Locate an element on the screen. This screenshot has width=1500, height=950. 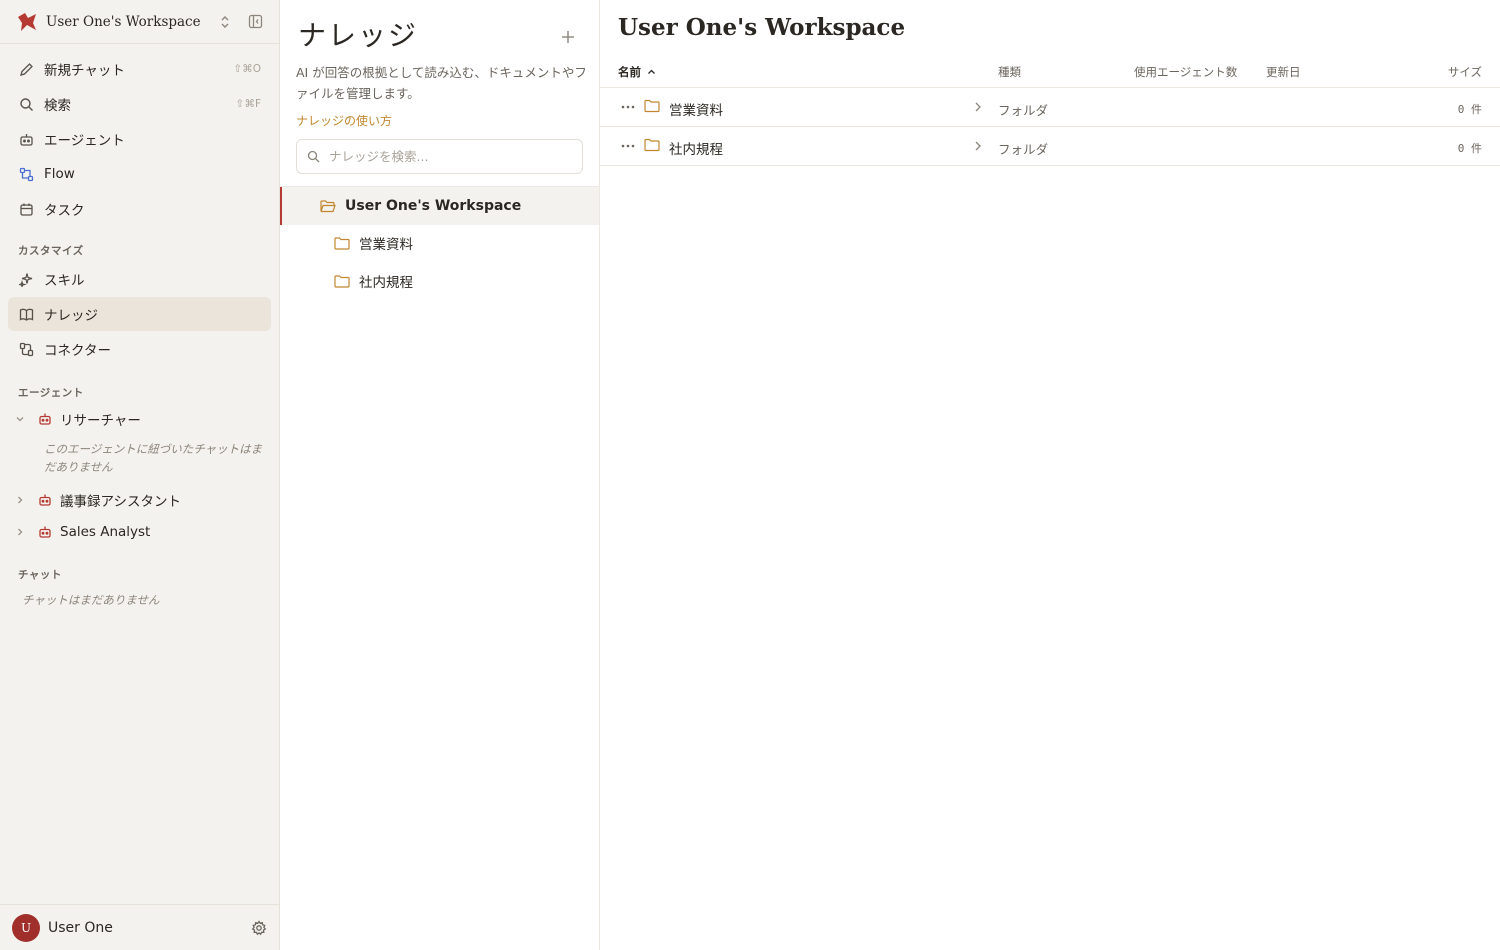
gear-icon is located at coordinates (259, 927).